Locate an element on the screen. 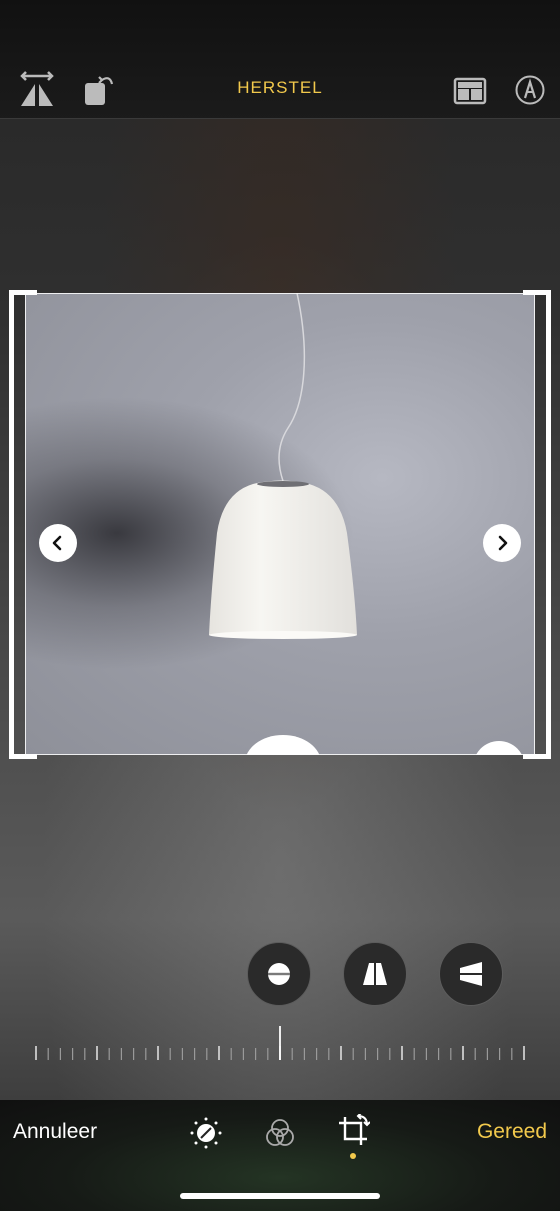 The height and width of the screenshot is (1211, 560). aspect-ratio-button is located at coordinates (470, 90).